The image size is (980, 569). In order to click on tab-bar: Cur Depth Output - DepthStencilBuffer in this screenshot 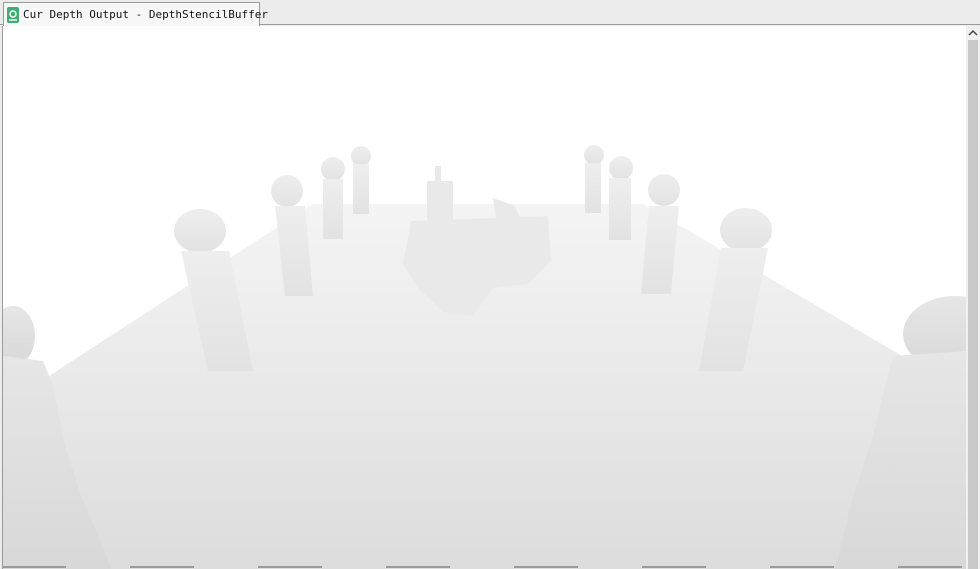, I will do `click(490, 13)`.